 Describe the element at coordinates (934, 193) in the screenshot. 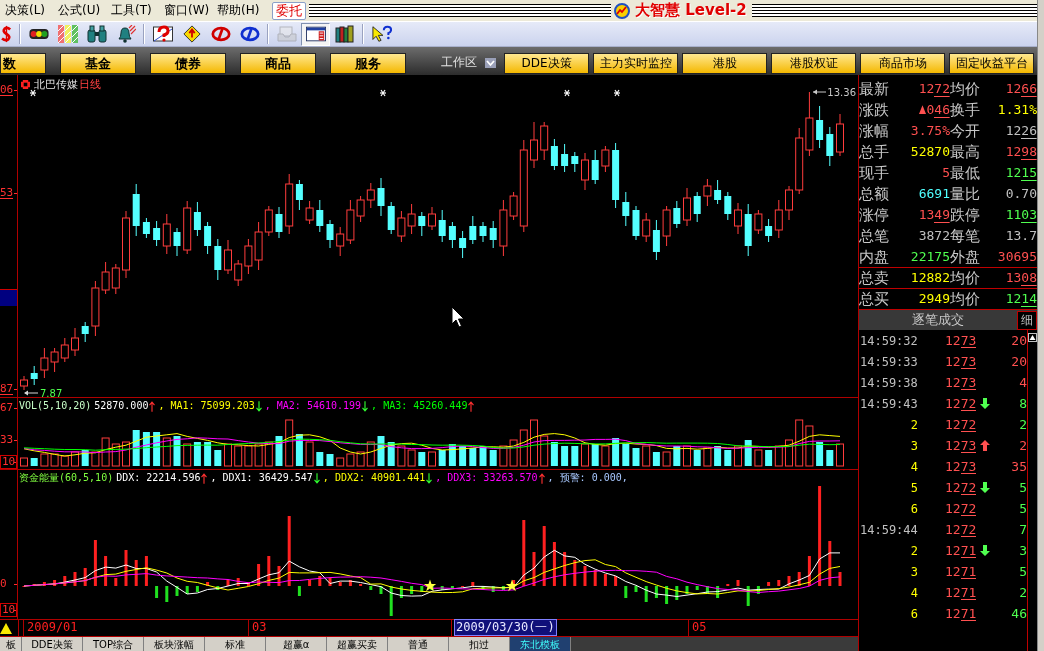

I see `quote-value: 6691` at that location.